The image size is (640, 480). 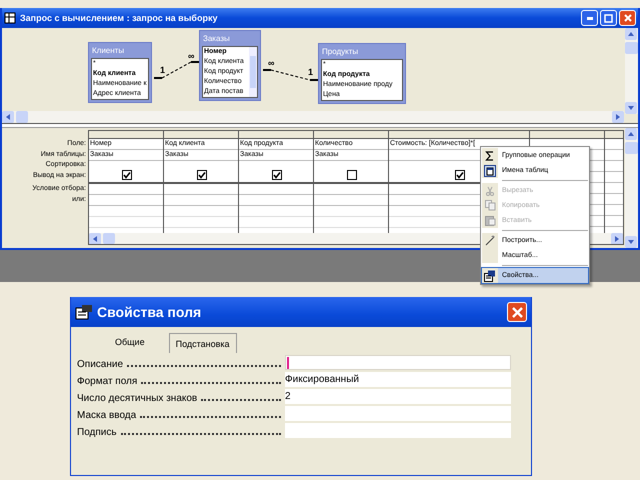 I want to click on query-icon, so click(x=10, y=18).